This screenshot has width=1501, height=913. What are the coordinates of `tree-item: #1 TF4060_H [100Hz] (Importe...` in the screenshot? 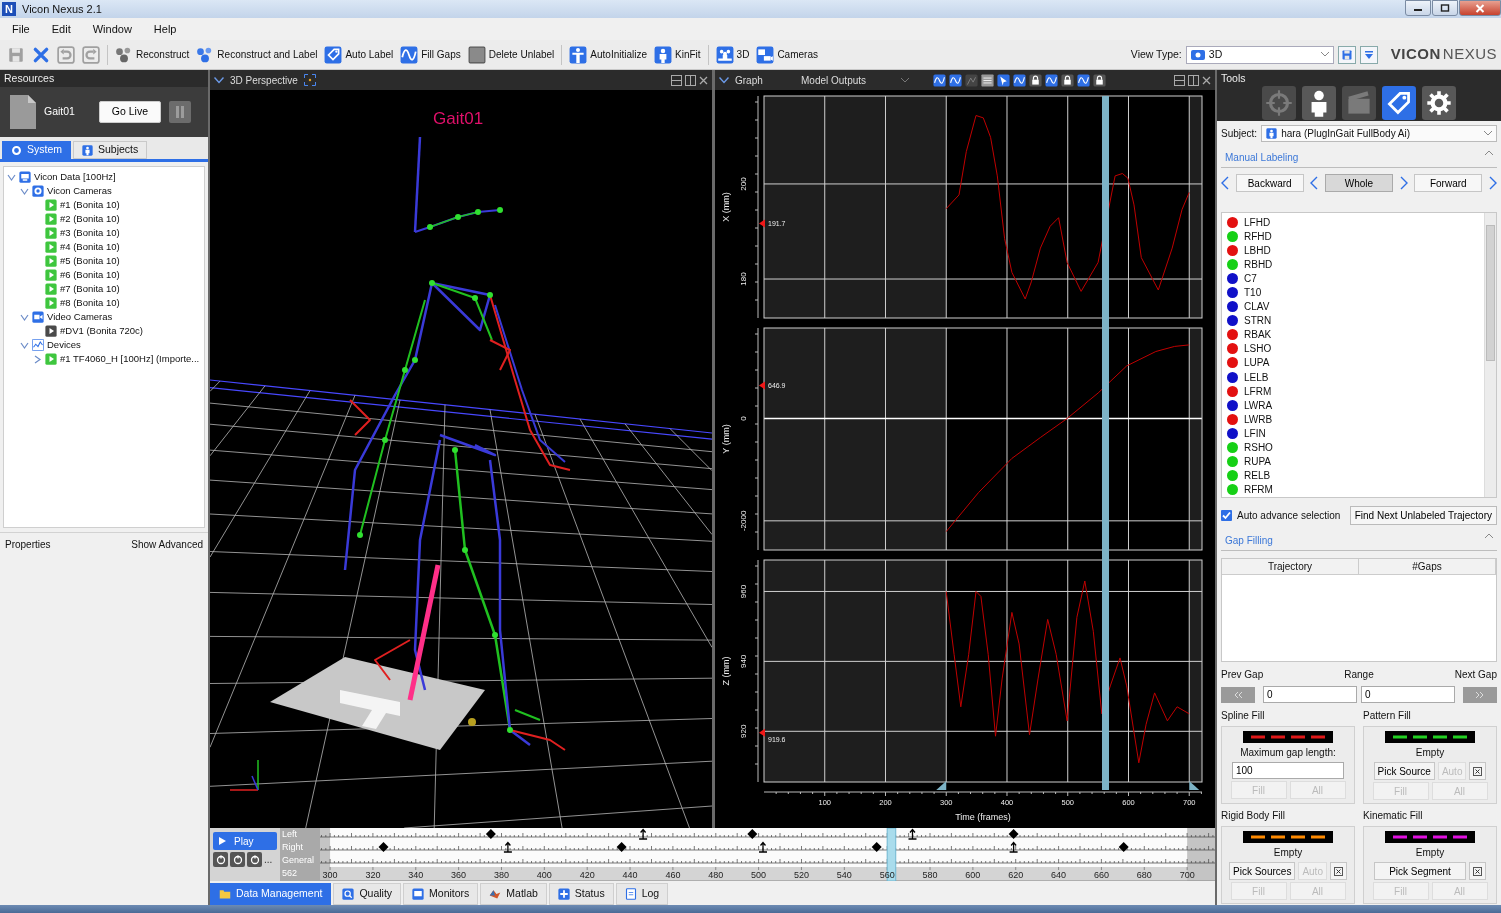 It's located at (130, 359).